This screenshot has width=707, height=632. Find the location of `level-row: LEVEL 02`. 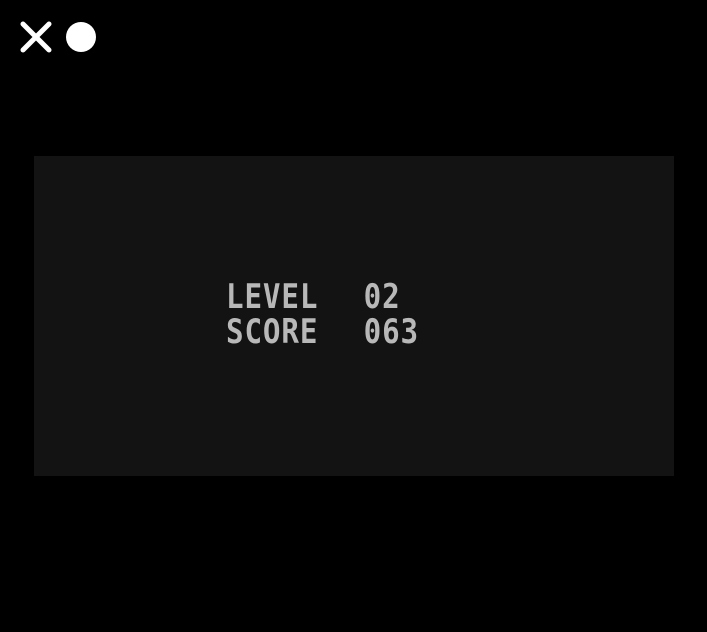

level-row: LEVEL 02 is located at coordinates (322, 297).